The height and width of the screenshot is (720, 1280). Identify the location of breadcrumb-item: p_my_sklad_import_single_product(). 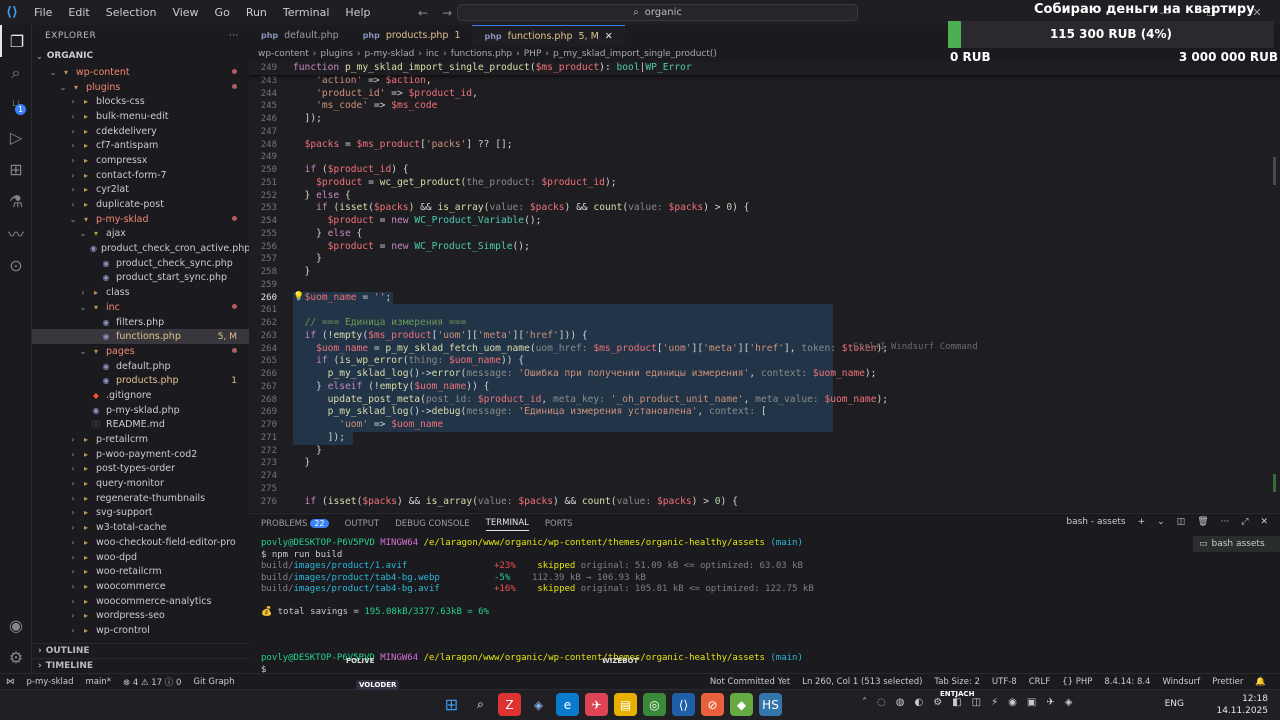
(635, 54).